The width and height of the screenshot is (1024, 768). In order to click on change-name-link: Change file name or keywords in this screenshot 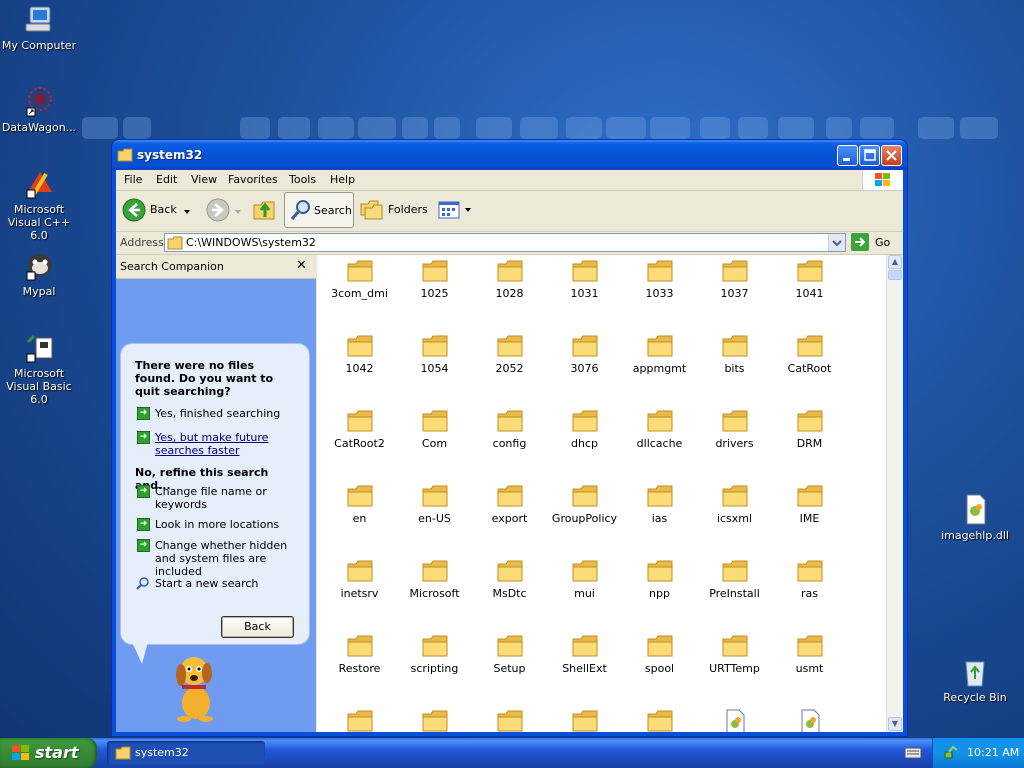, I will do `click(215, 498)`.